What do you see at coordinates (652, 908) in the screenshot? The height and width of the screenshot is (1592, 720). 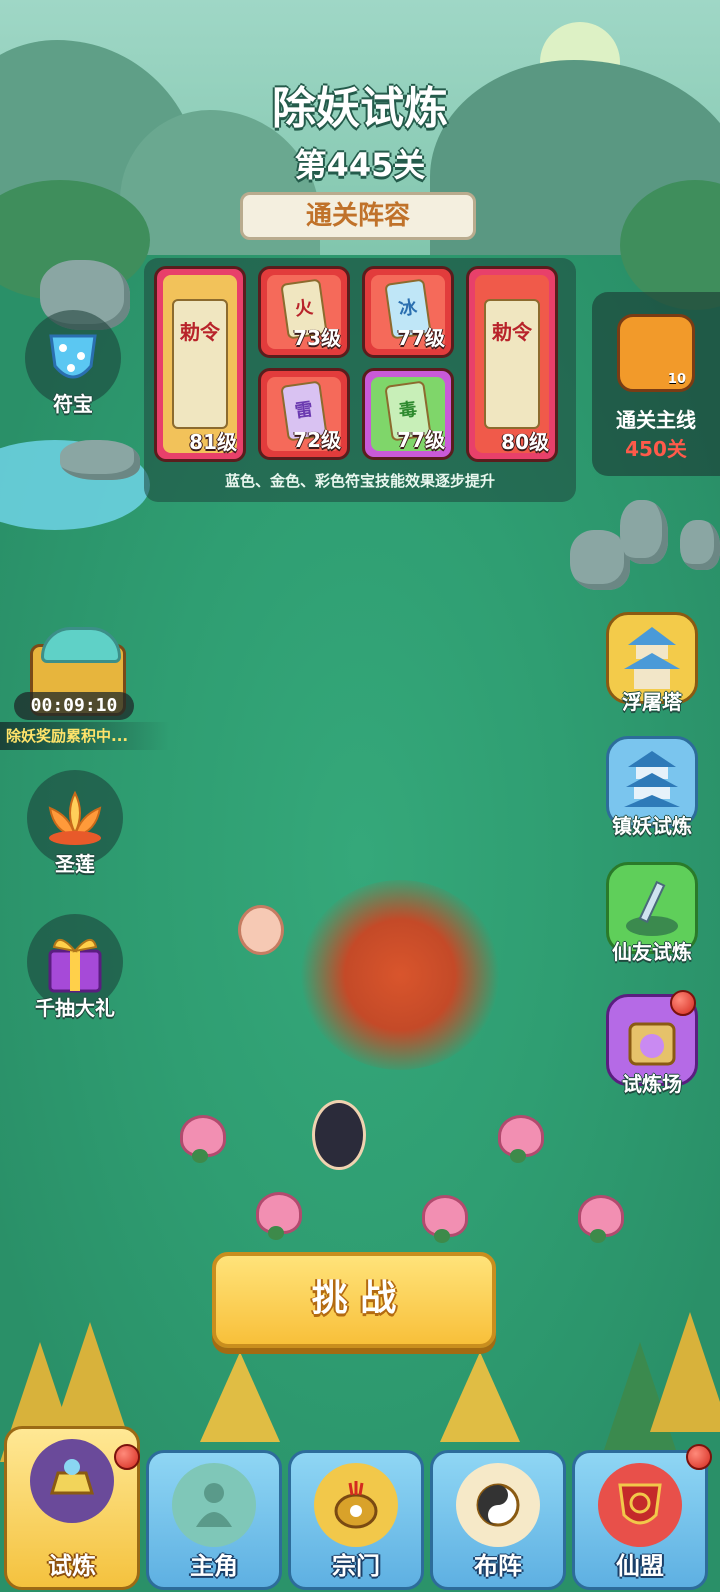 I see `sword-island-icon` at bounding box center [652, 908].